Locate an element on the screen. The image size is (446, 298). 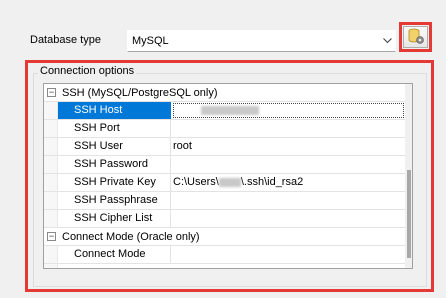
scrollbar-thumb is located at coordinates (409, 214).